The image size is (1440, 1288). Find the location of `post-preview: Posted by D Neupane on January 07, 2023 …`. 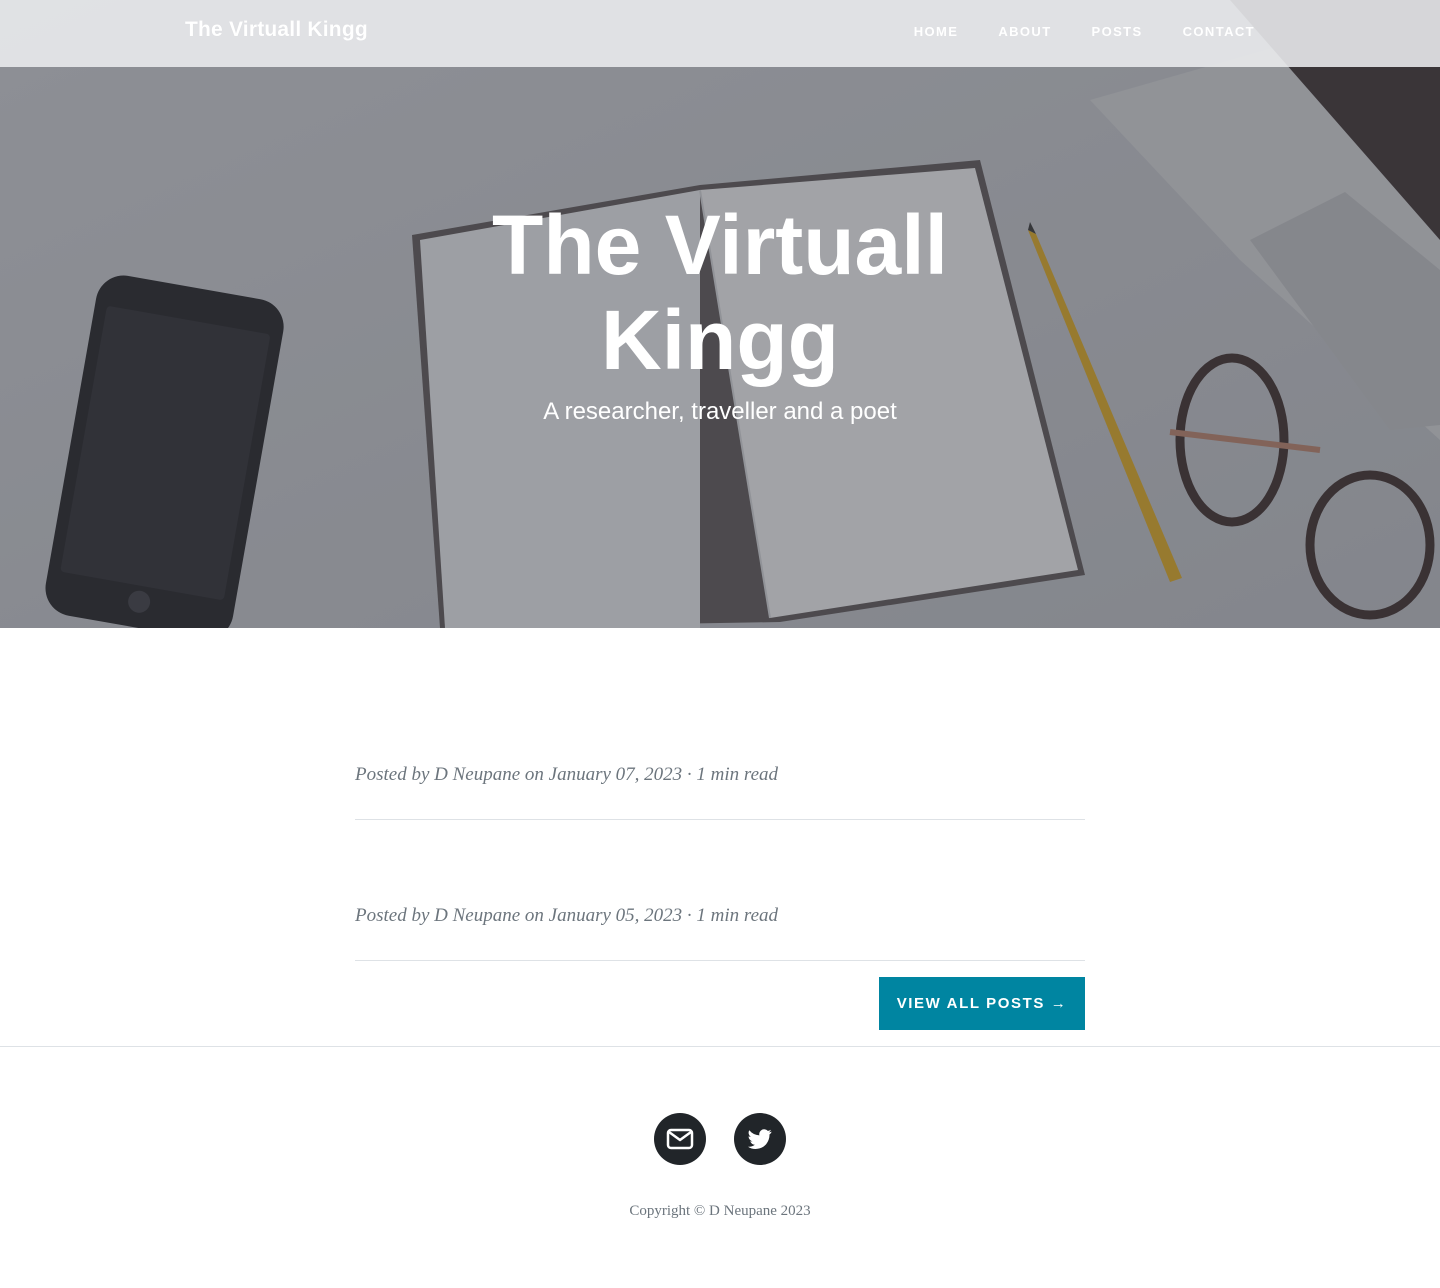

post-preview: Posted by D Neupane on January 07, 2023 … is located at coordinates (720, 775).